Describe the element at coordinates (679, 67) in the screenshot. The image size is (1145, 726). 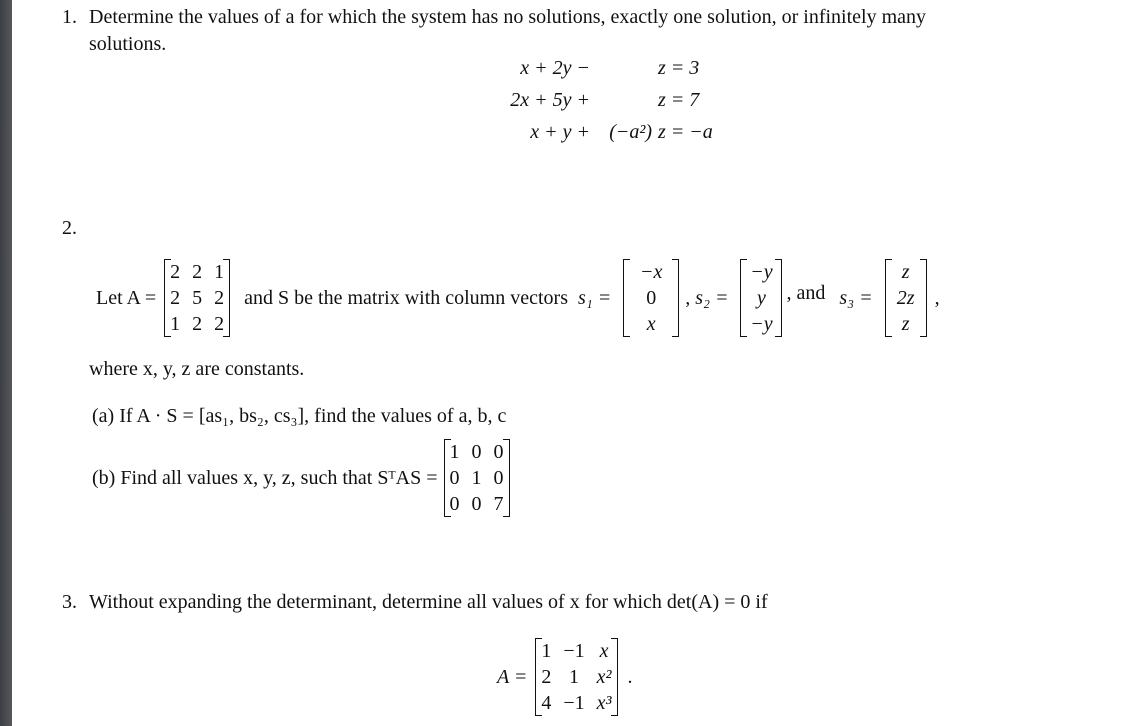
I see `equation-rhs: z = 3` at that location.